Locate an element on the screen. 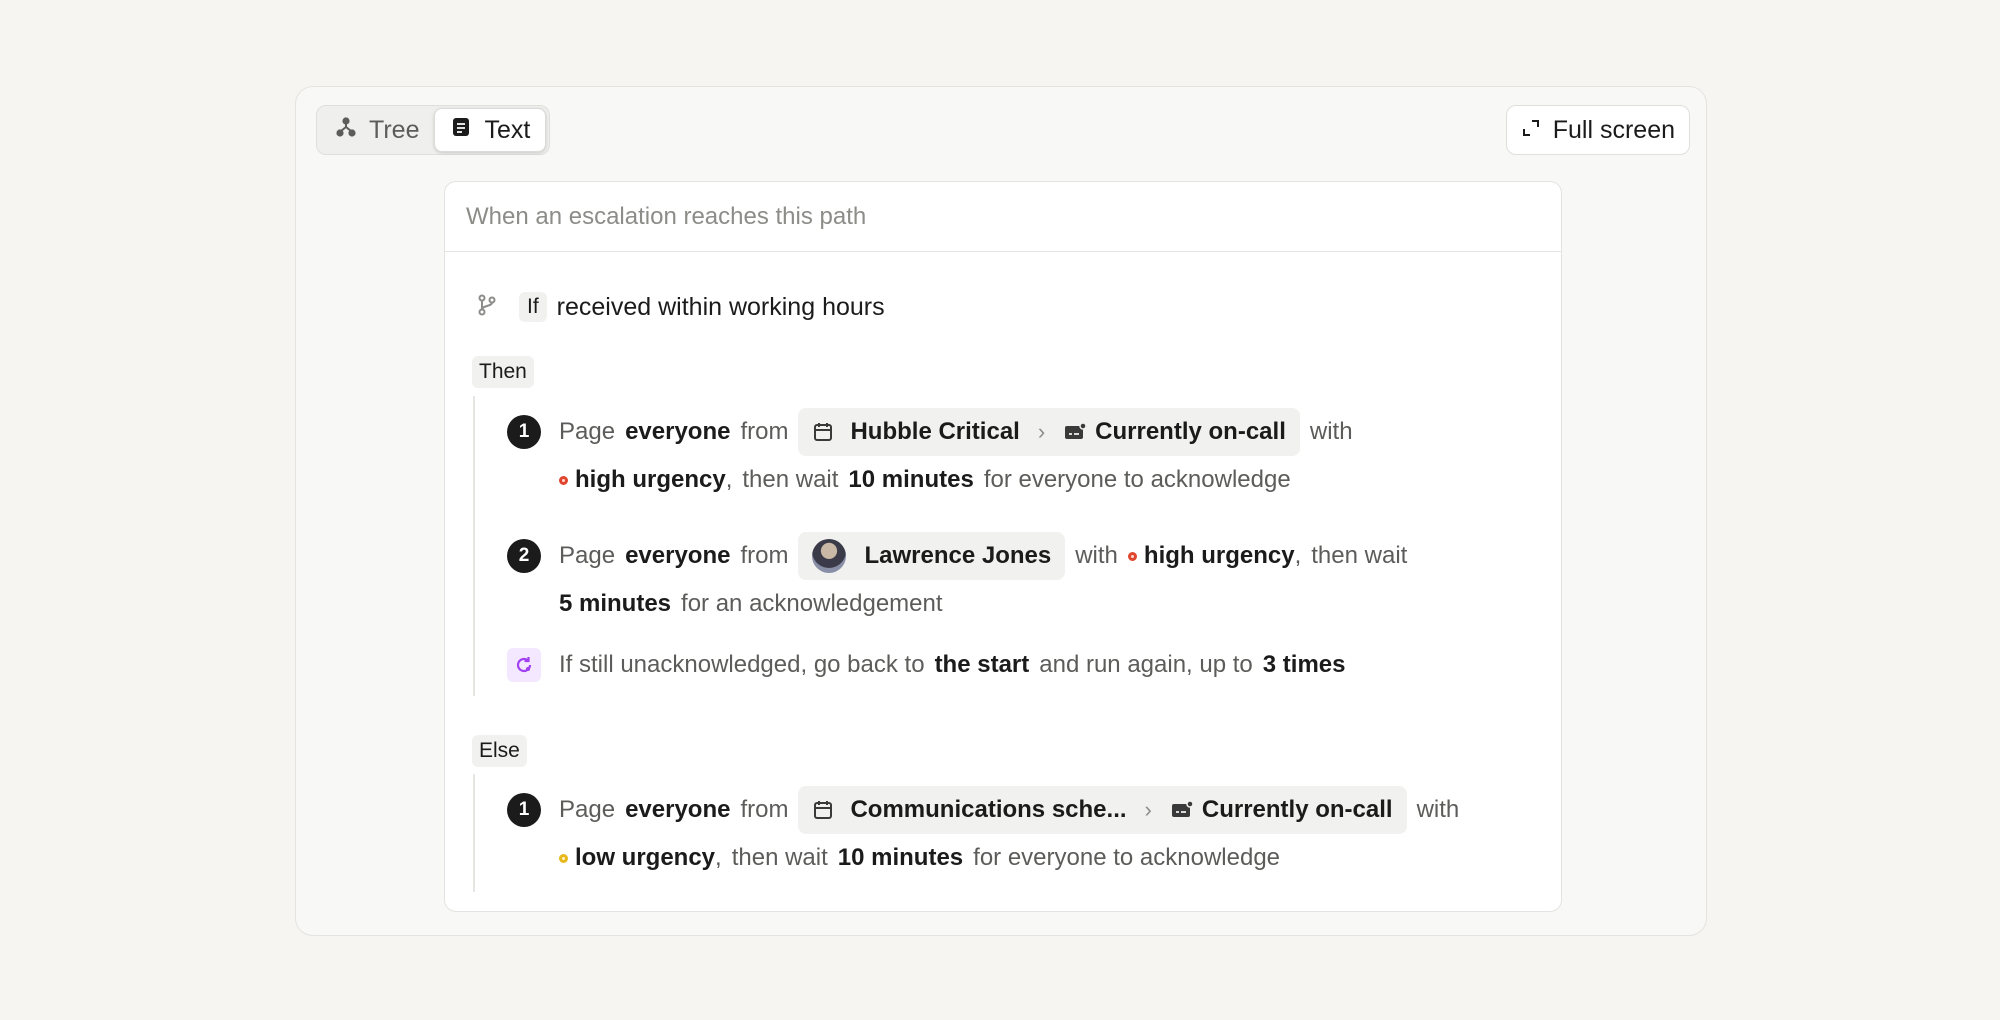  tab-text-label: Text is located at coordinates (507, 129).